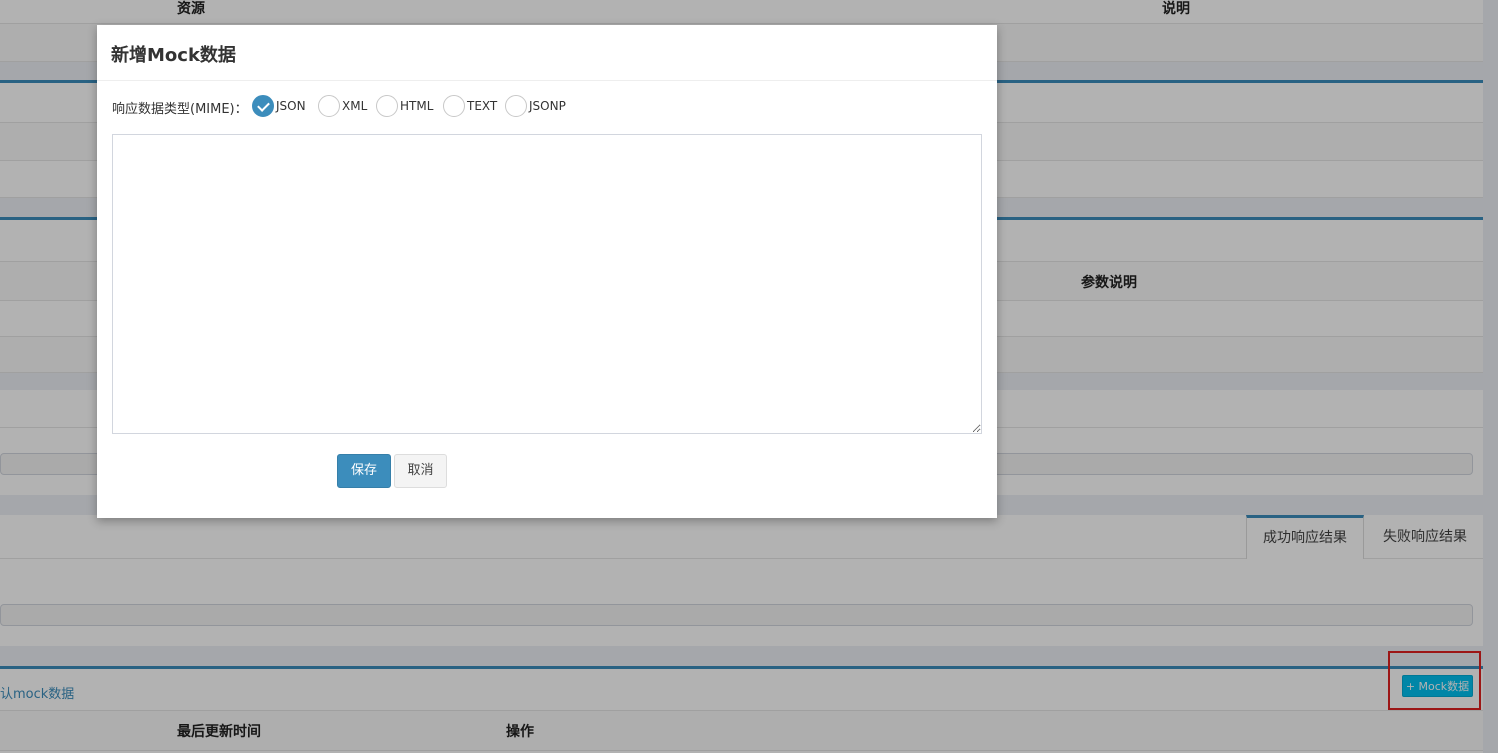 This screenshot has width=1498, height=753. What do you see at coordinates (482, 106) in the screenshot?
I see `radio-label: TEXT` at bounding box center [482, 106].